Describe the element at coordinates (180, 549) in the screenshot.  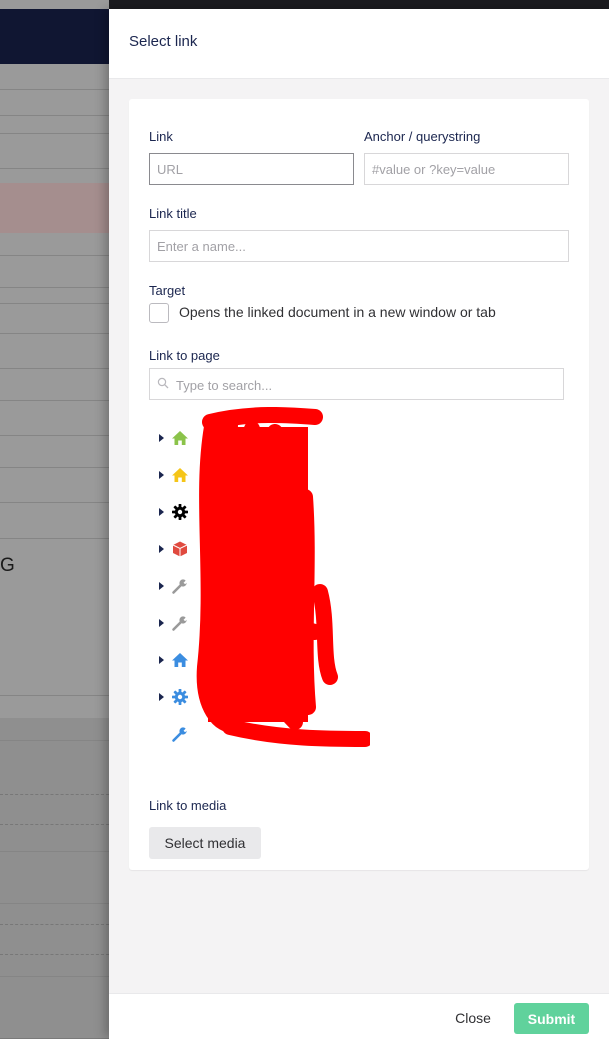
I see `box-icon` at that location.